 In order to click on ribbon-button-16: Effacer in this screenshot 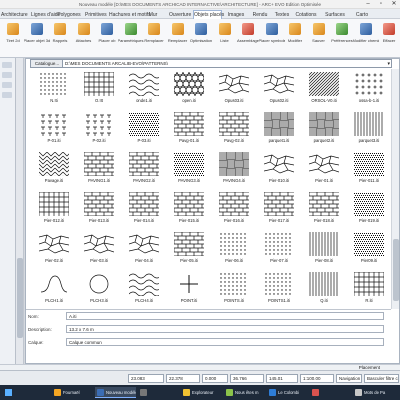, I will do `click(388, 38)`.